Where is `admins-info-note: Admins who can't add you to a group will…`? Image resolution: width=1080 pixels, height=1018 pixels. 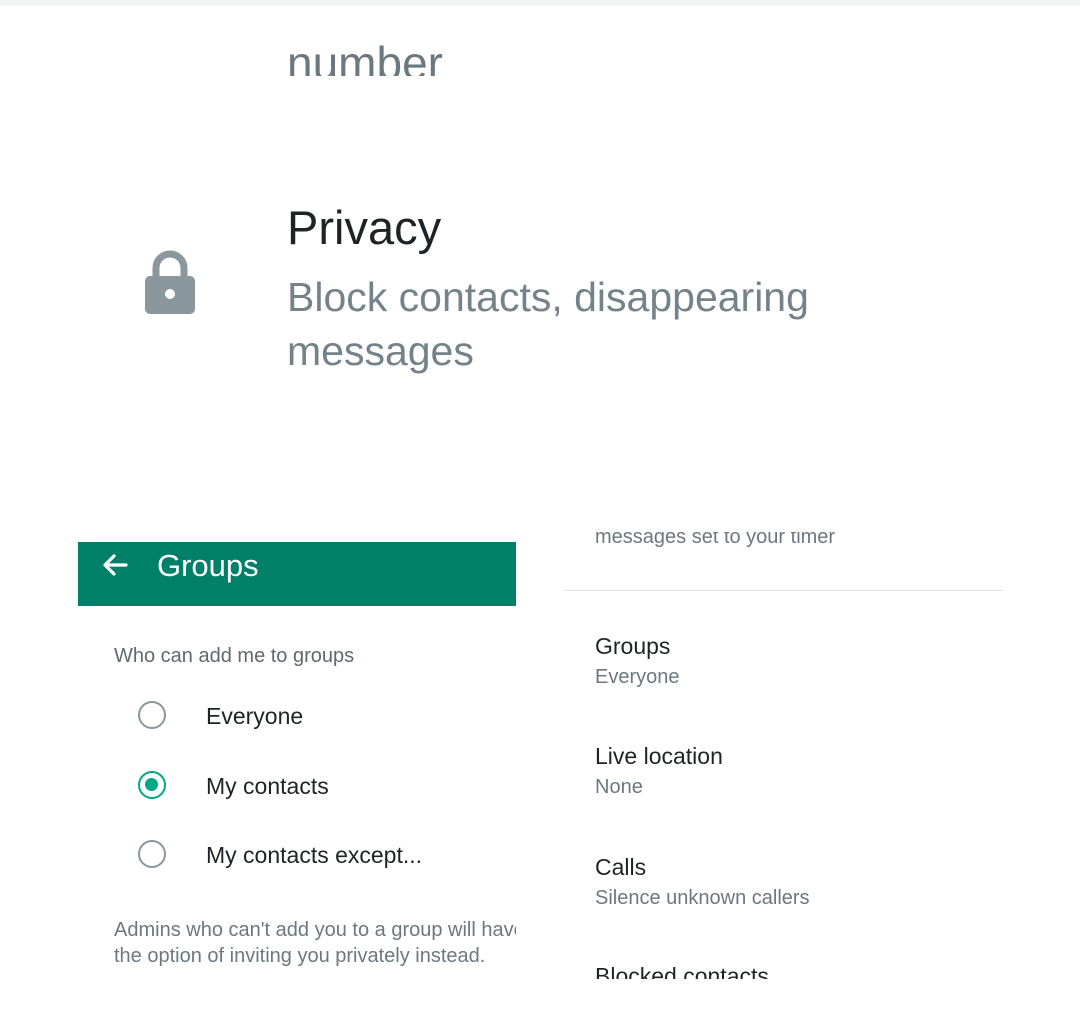
admins-info-note: Admins who can't add you to a group will… is located at coordinates (315, 943).